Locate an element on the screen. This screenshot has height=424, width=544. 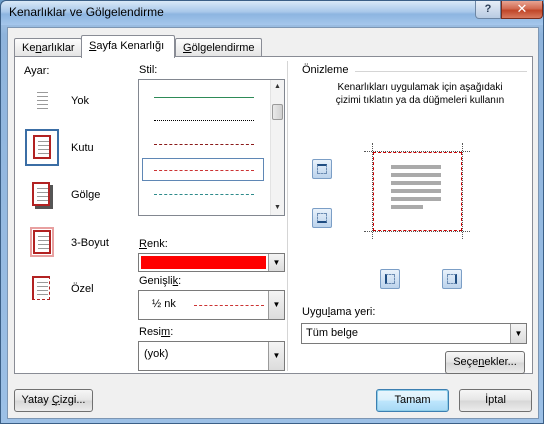
tab-page-border: Sayfa Kenarlığı is located at coordinates (128, 46).